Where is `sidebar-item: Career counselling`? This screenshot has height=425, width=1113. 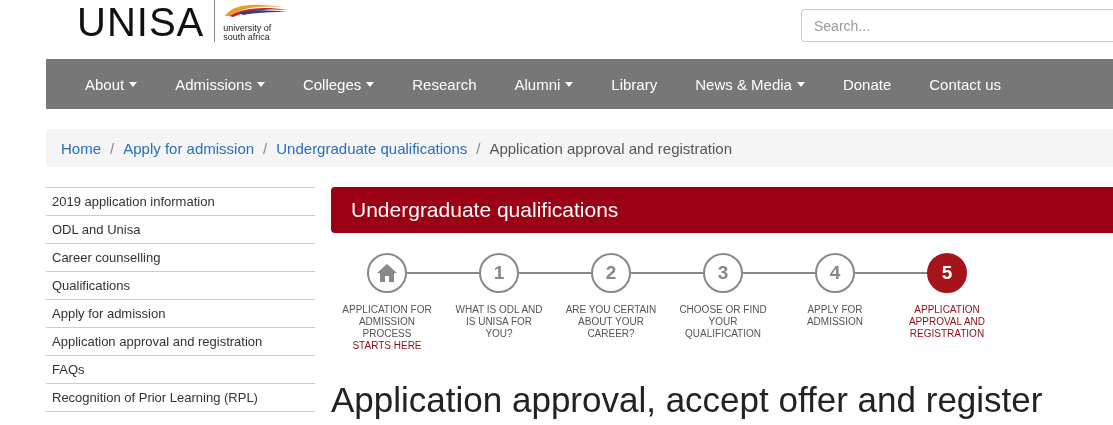
sidebar-item: Career counselling is located at coordinates (180, 258).